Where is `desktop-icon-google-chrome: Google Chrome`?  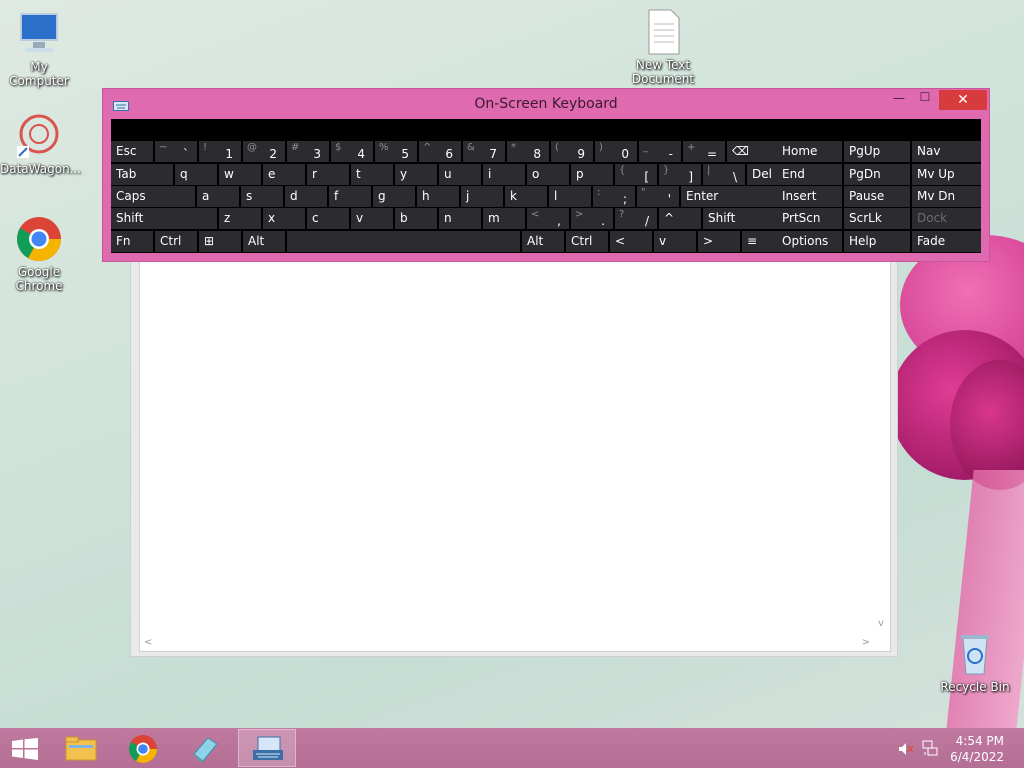
desktop-icon-google-chrome: Google Chrome is located at coordinates (39, 254).